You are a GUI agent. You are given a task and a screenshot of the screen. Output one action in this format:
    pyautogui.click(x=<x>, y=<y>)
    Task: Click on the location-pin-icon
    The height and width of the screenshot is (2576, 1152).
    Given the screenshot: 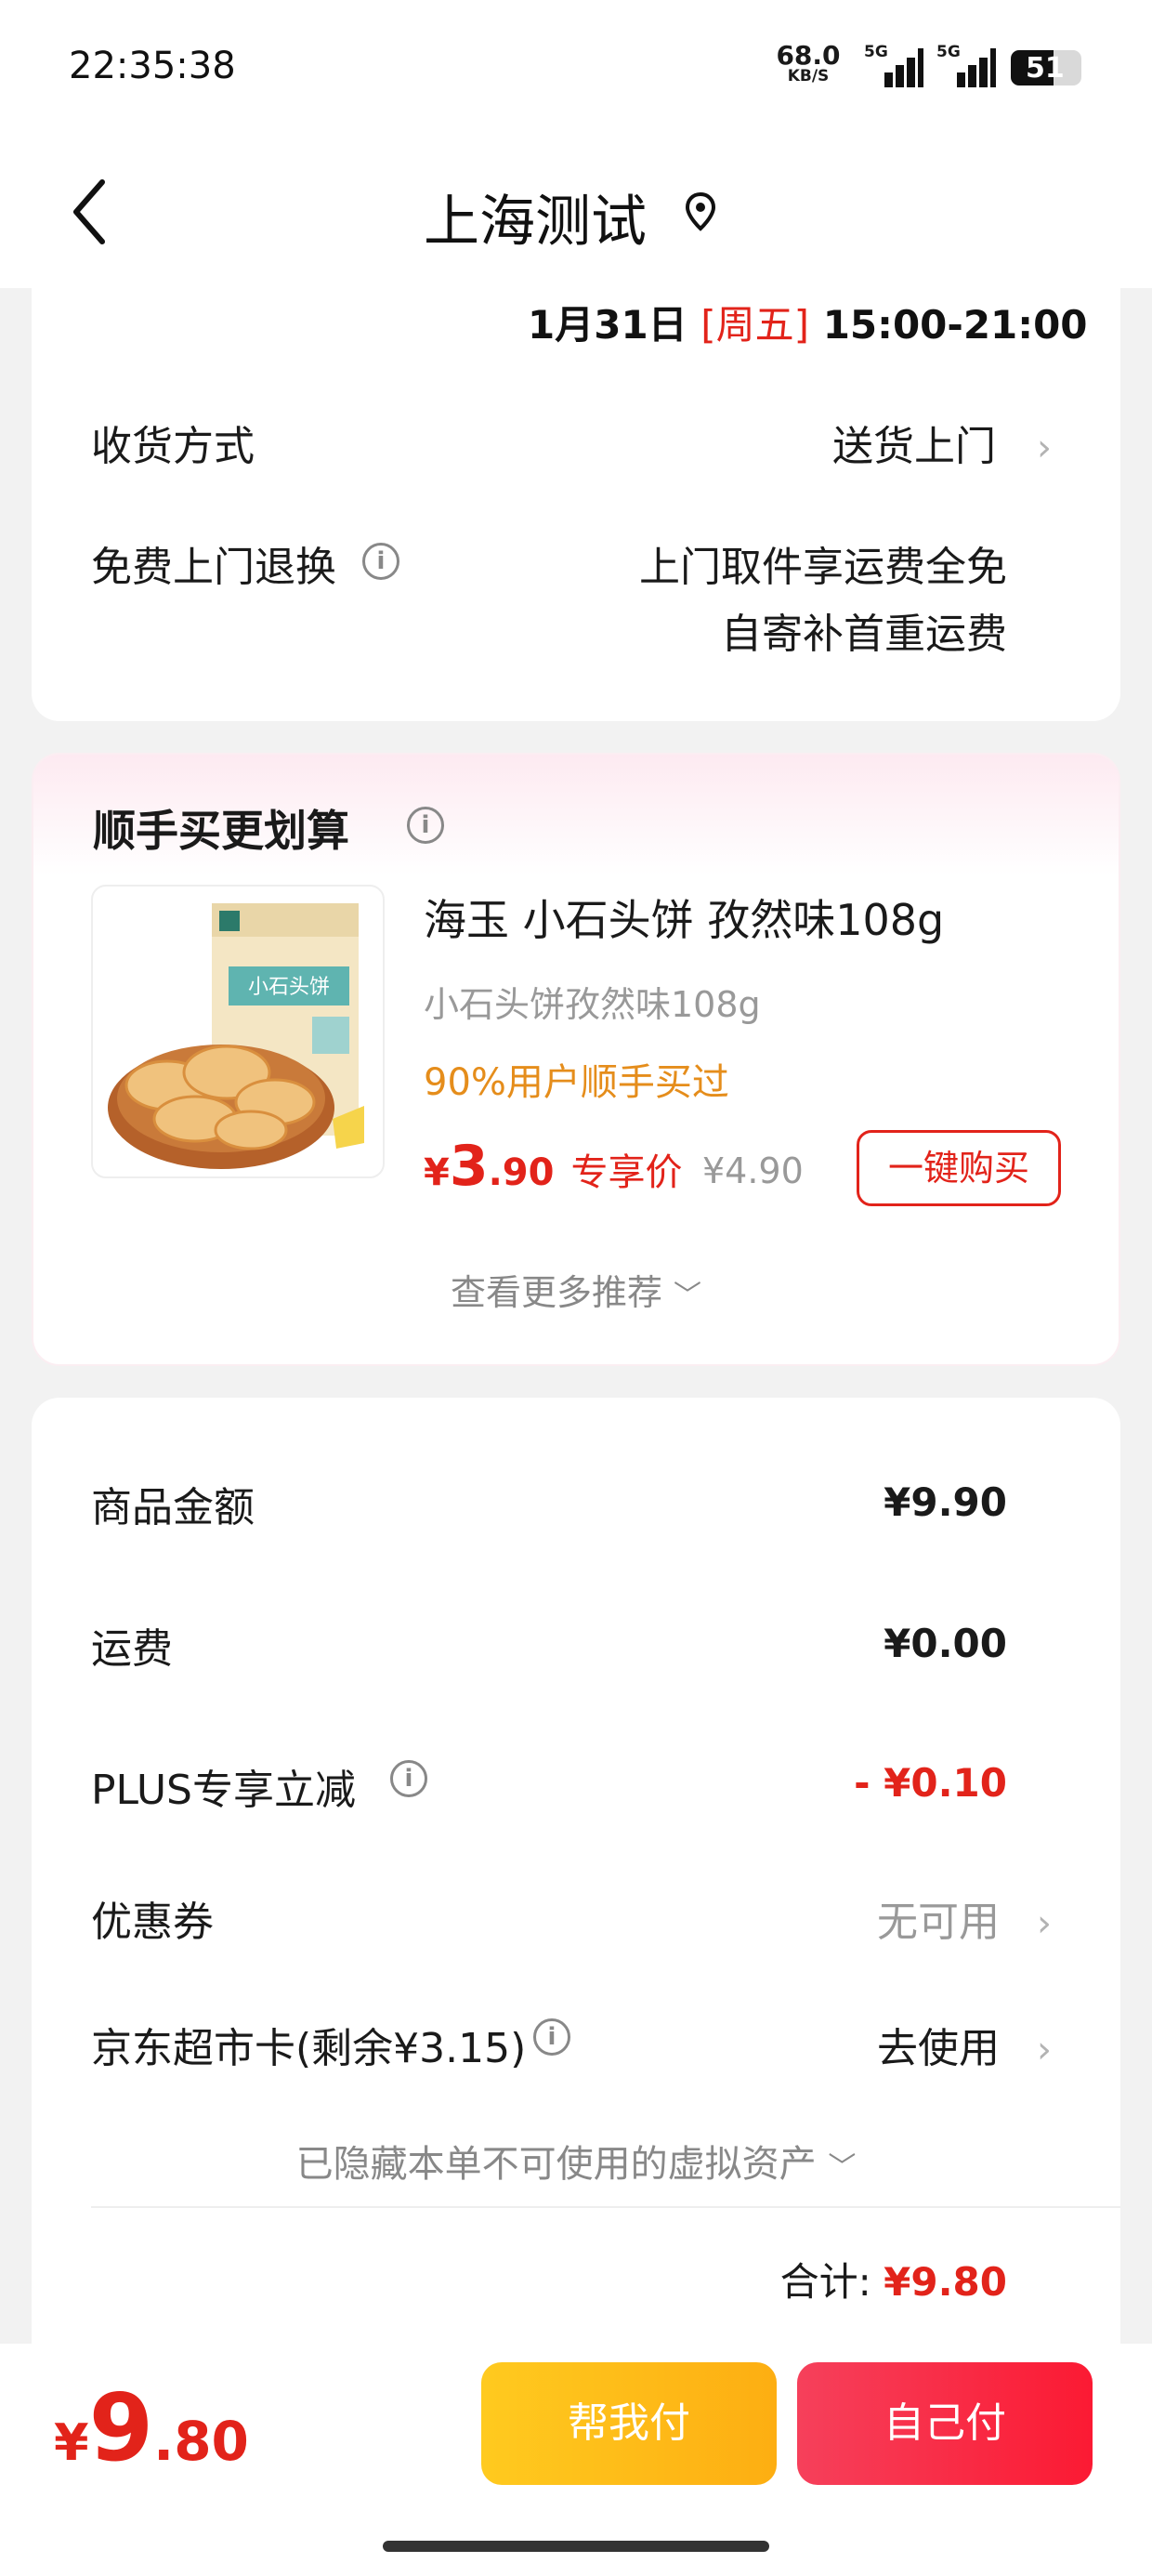 What is the action you would take?
    pyautogui.click(x=700, y=211)
    